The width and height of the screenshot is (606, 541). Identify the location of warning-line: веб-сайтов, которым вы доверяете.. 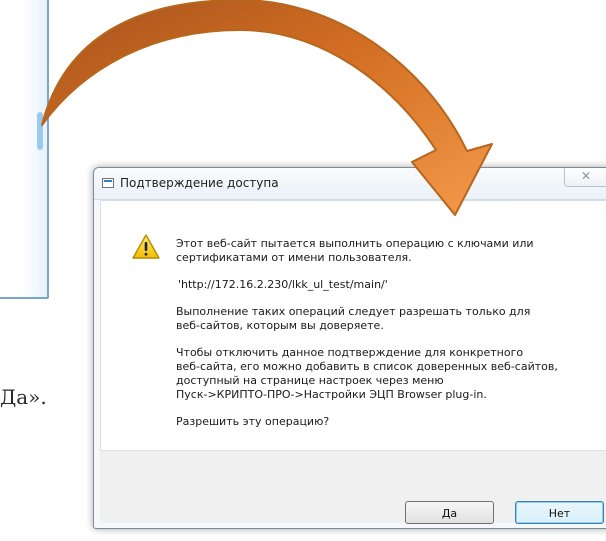
(280, 325).